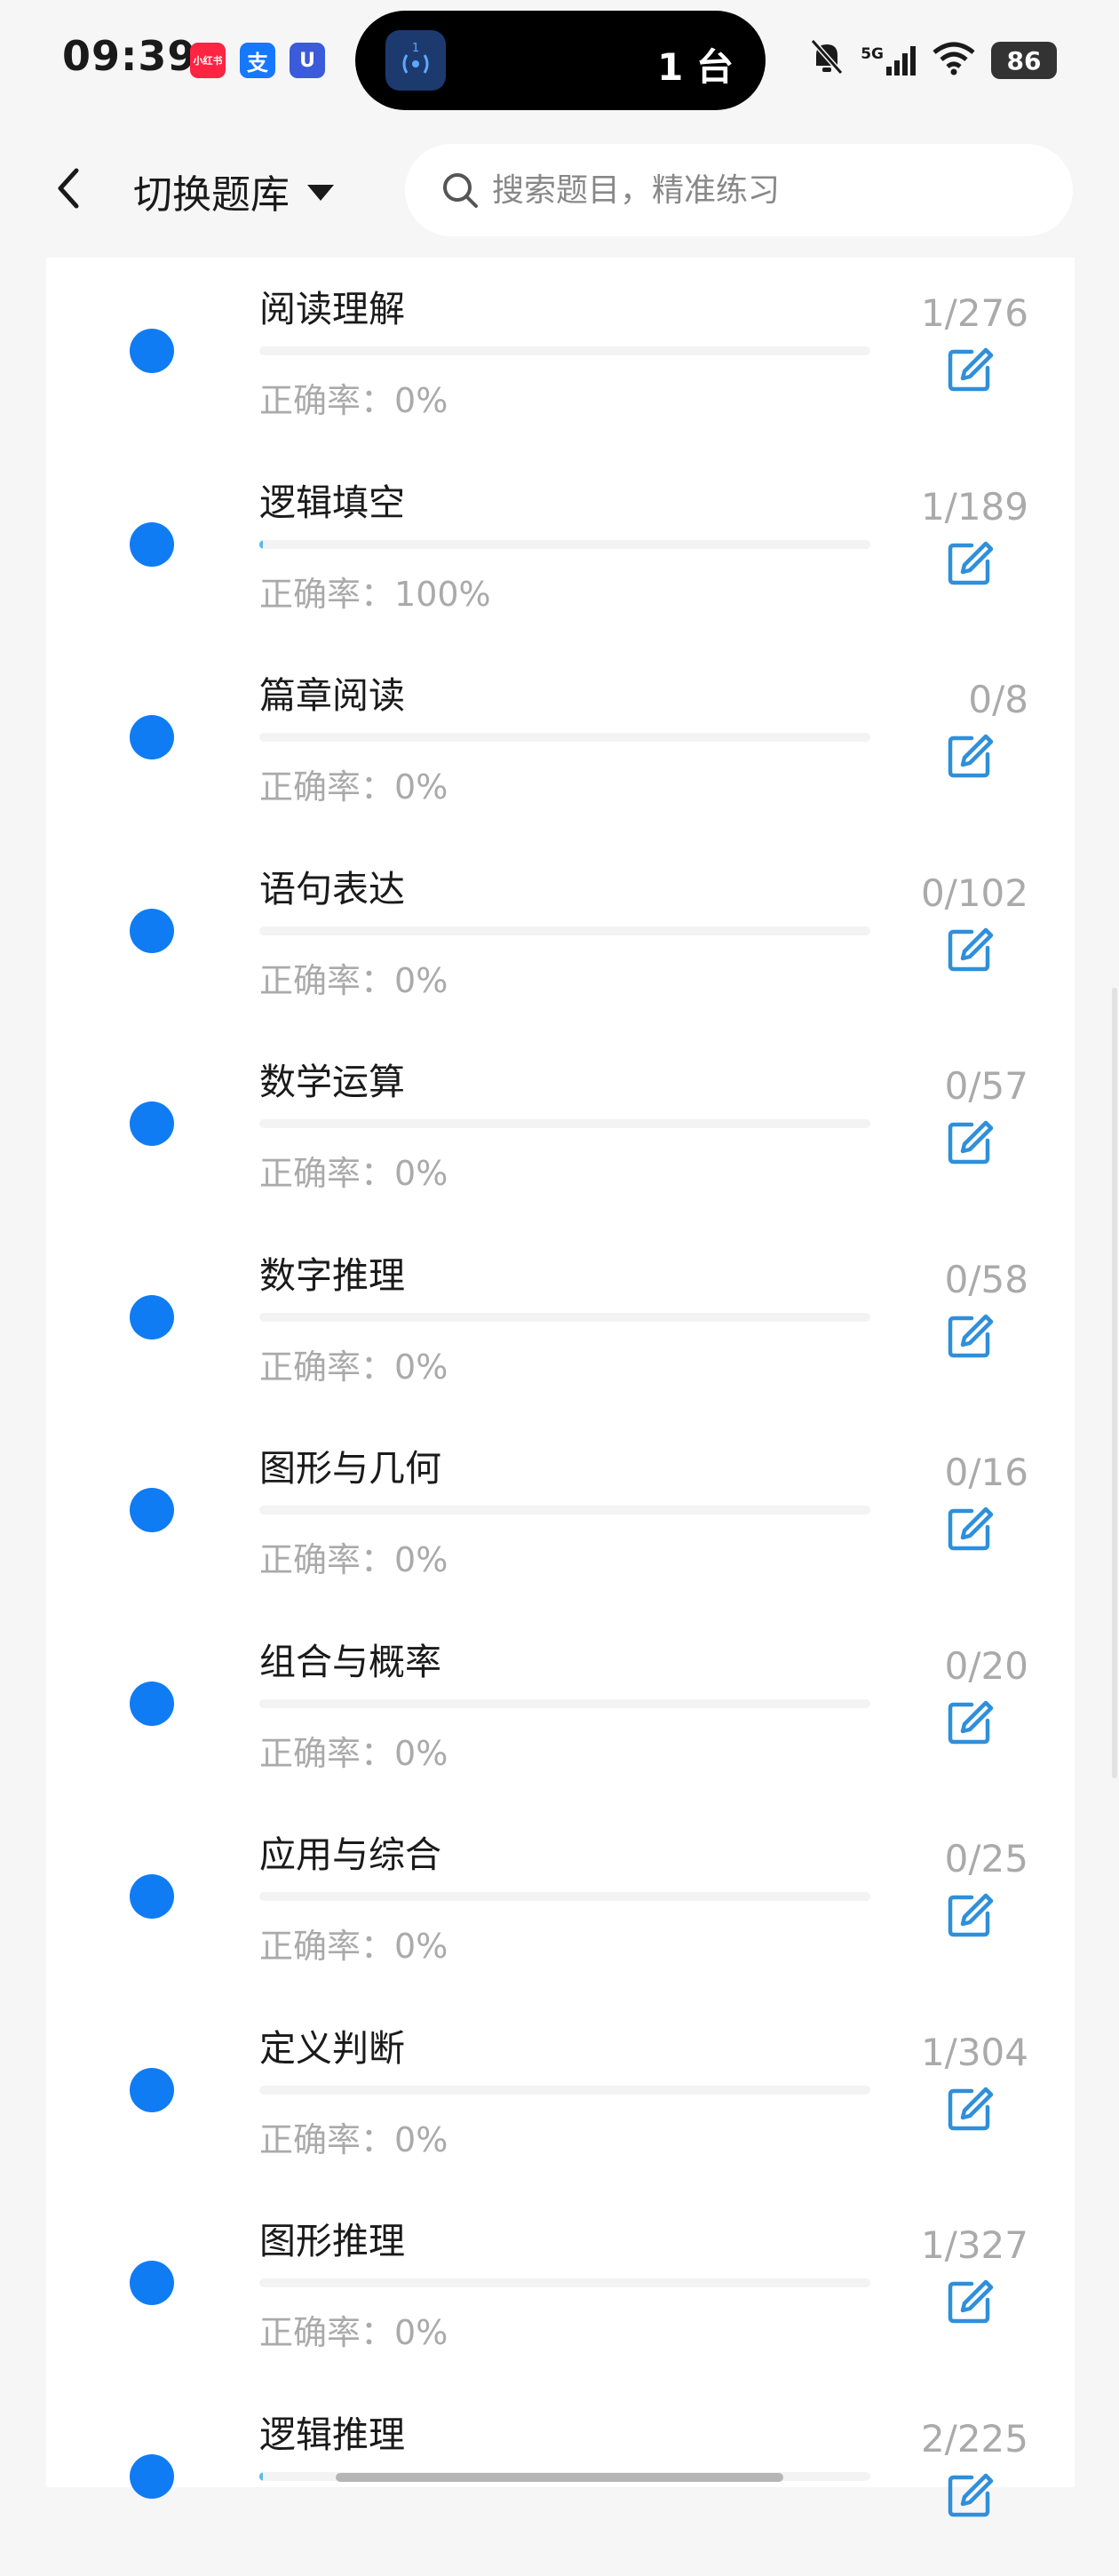 This screenshot has height=2576, width=1119. I want to click on status-icons: 5G 86, so click(933, 60).